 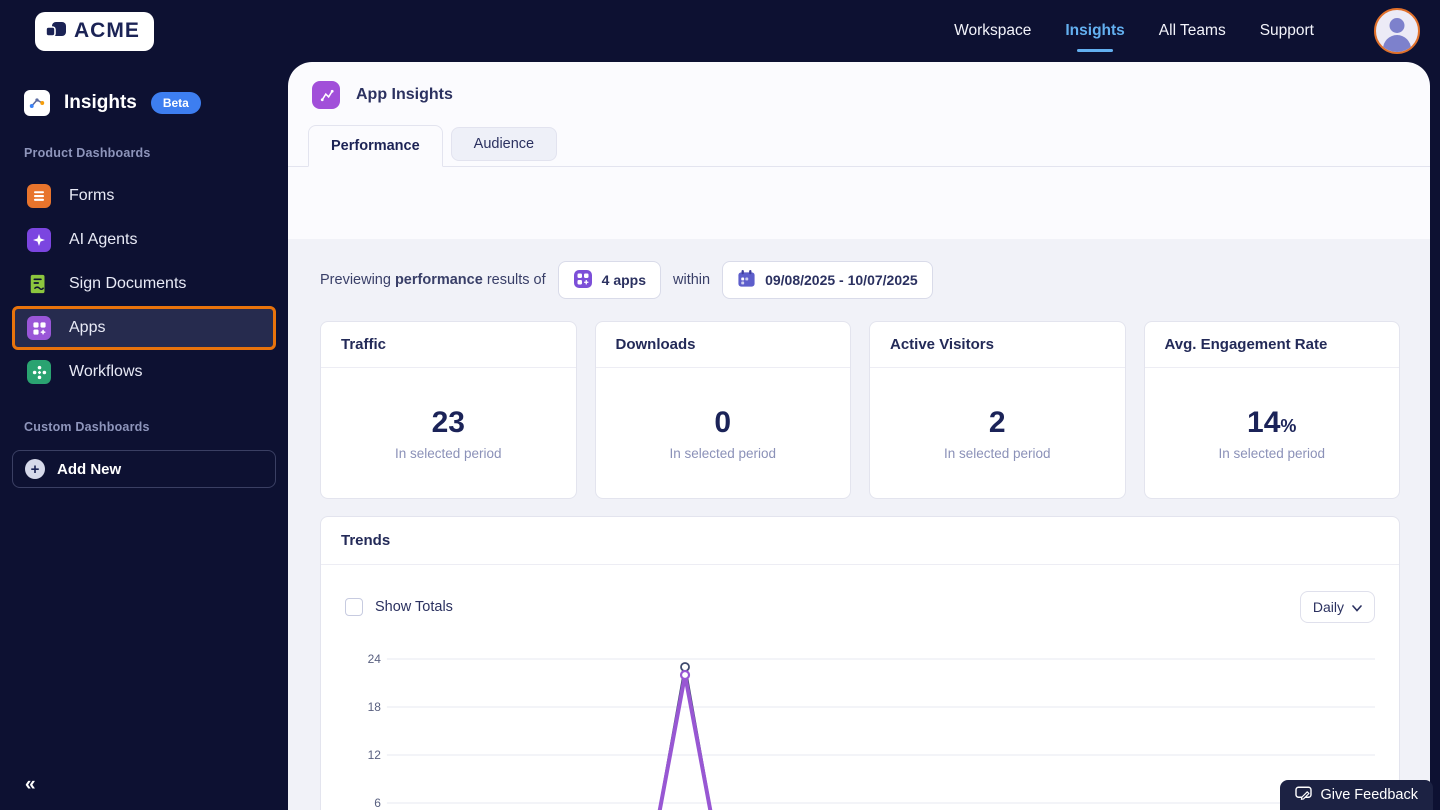 I want to click on beta-badge: Beta, so click(x=175, y=103).